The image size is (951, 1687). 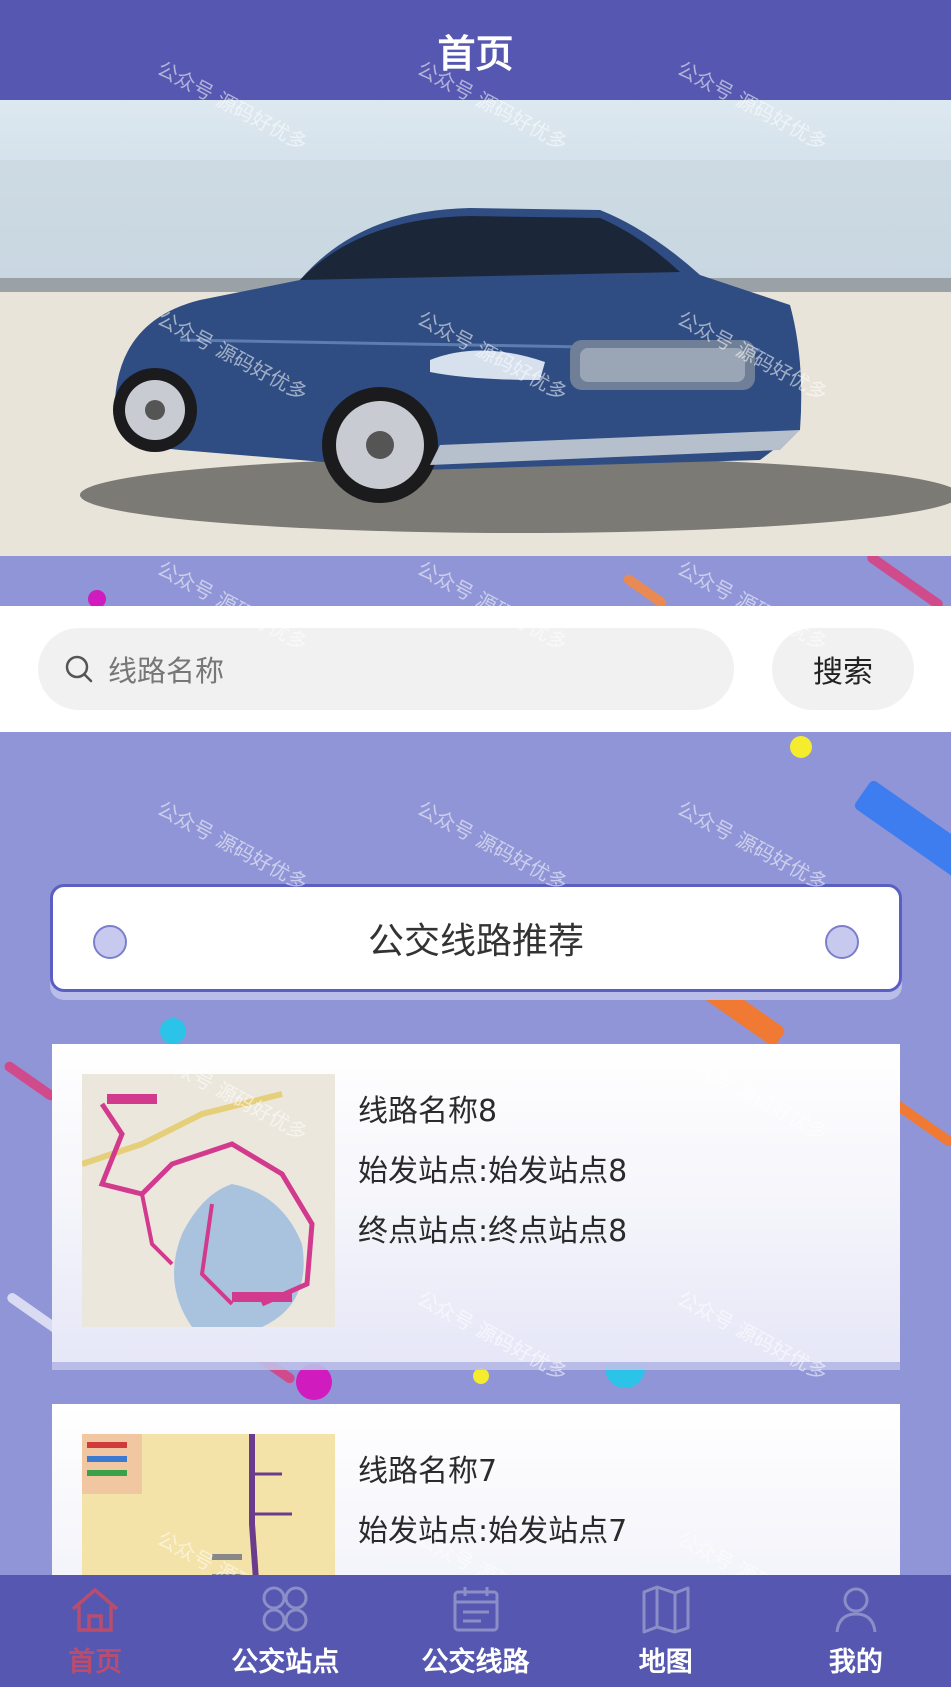 What do you see at coordinates (386, 669) in the screenshot?
I see `search-input: 线路名称` at bounding box center [386, 669].